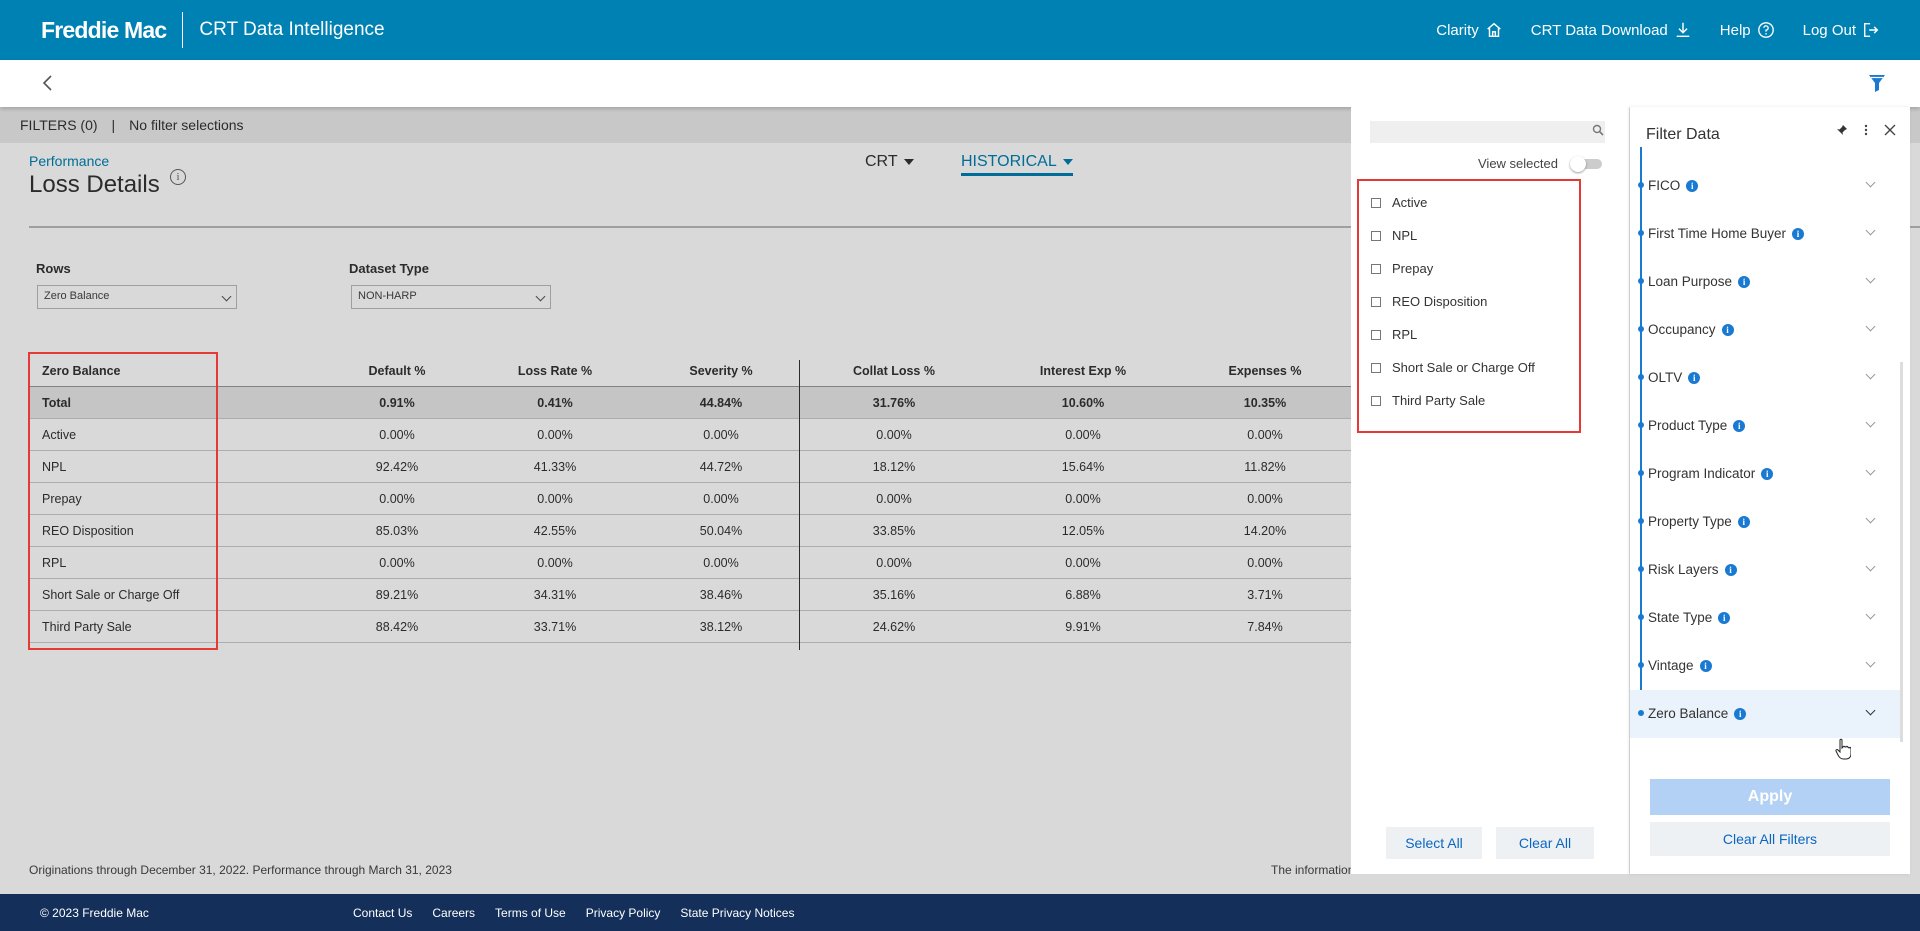 Image resolution: width=1920 pixels, height=931 pixels. Describe the element at coordinates (1770, 797) in the screenshot. I see `apply-button: Apply` at that location.